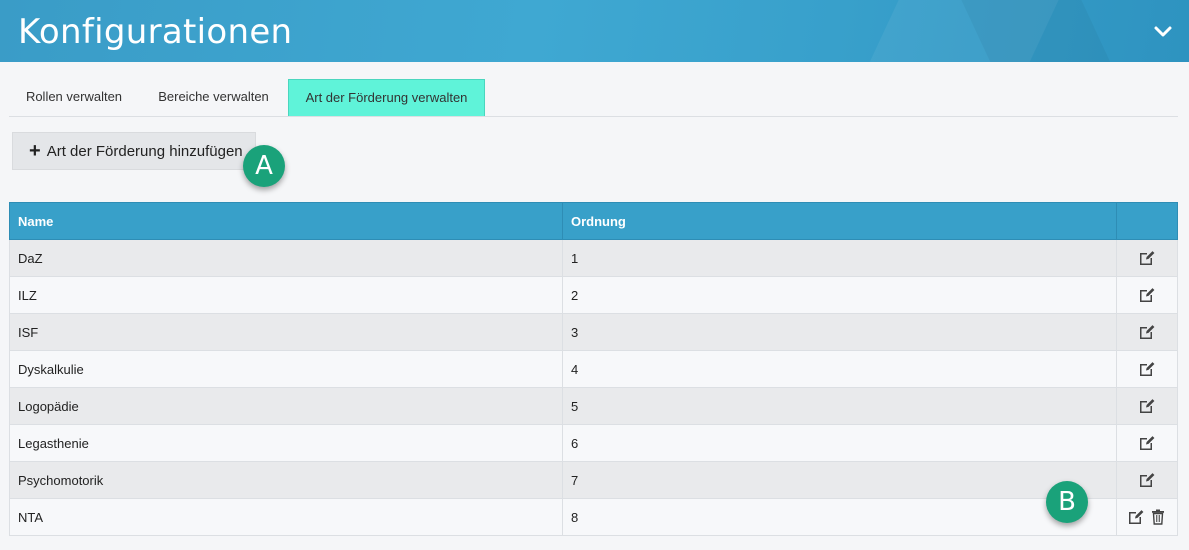  What do you see at coordinates (286, 517) in the screenshot?
I see `cell-name: NTA` at bounding box center [286, 517].